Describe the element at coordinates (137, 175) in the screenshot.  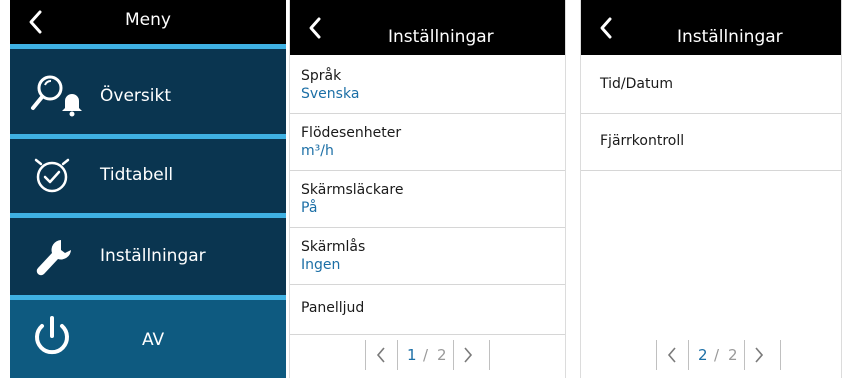
I see `menu-item-label: Tidtabell` at that location.